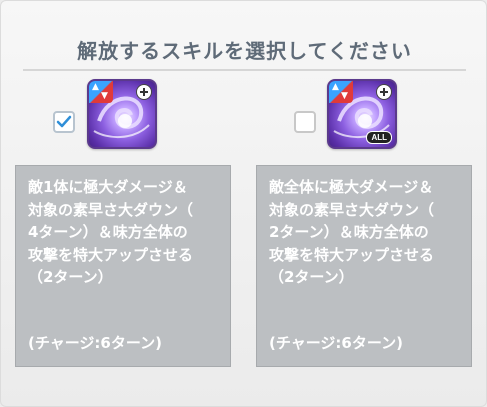 This screenshot has width=487, height=407. Describe the element at coordinates (305, 122) in the screenshot. I see `skill-option-2-checkbox` at that location.